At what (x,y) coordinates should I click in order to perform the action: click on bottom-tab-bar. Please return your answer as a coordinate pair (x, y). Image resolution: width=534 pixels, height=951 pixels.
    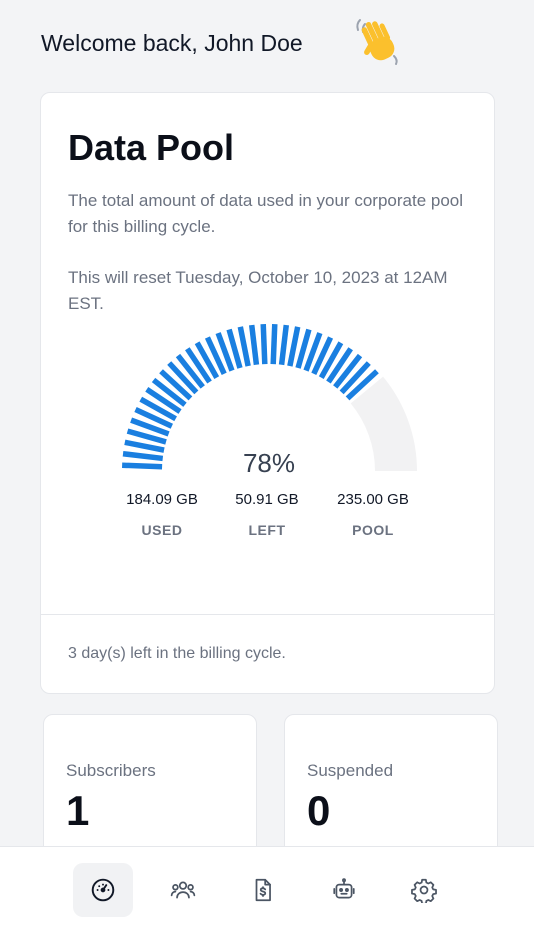
    Looking at the image, I should click on (267, 898).